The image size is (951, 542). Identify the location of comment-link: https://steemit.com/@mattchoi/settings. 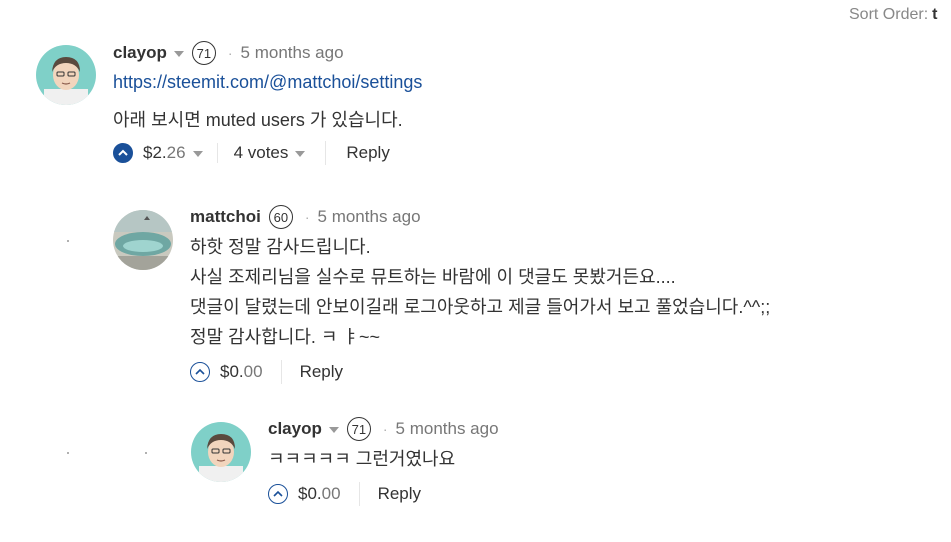
(267, 82).